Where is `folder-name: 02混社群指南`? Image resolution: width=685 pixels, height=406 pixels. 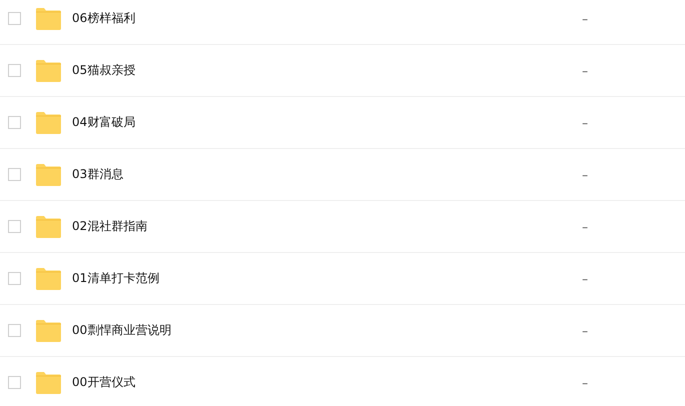 folder-name: 02混社群指南 is located at coordinates (312, 226).